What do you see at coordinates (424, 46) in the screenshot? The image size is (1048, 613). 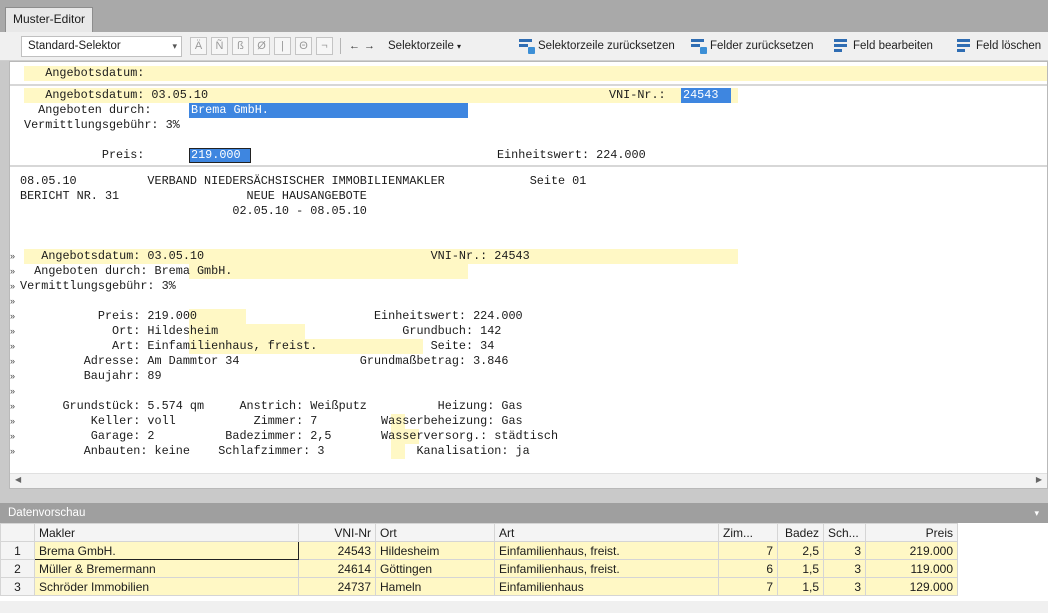 I see `selector-line-menu: Selektorzeile ▾` at bounding box center [424, 46].